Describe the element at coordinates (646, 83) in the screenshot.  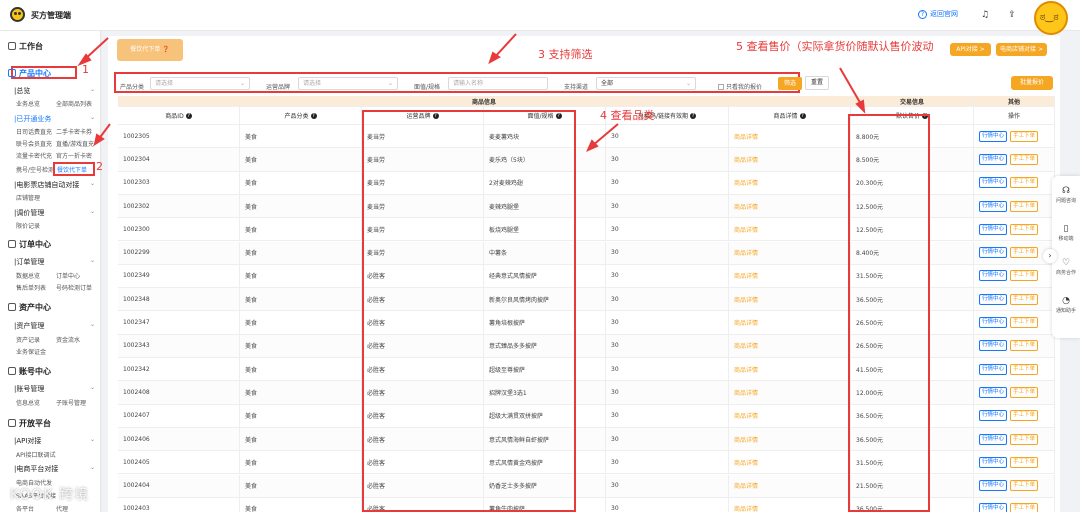
I see `channel-select: 全部 ⌄` at that location.